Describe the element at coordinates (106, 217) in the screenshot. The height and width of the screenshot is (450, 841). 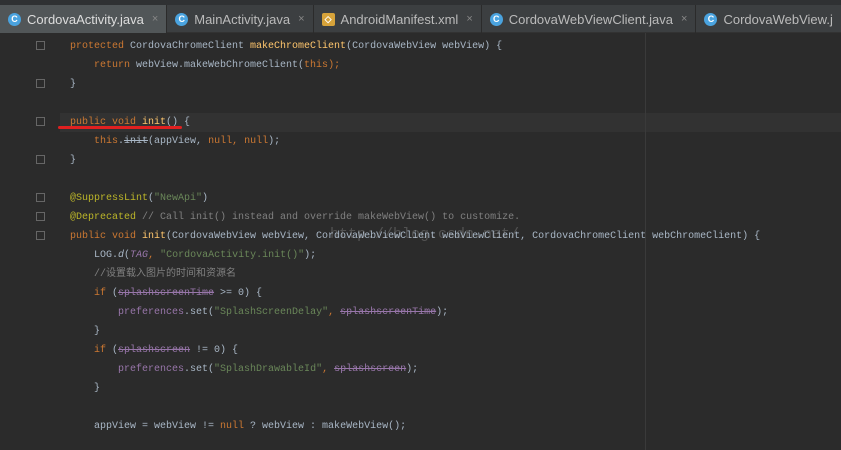
I see `code-token: @Deprecated` at that location.